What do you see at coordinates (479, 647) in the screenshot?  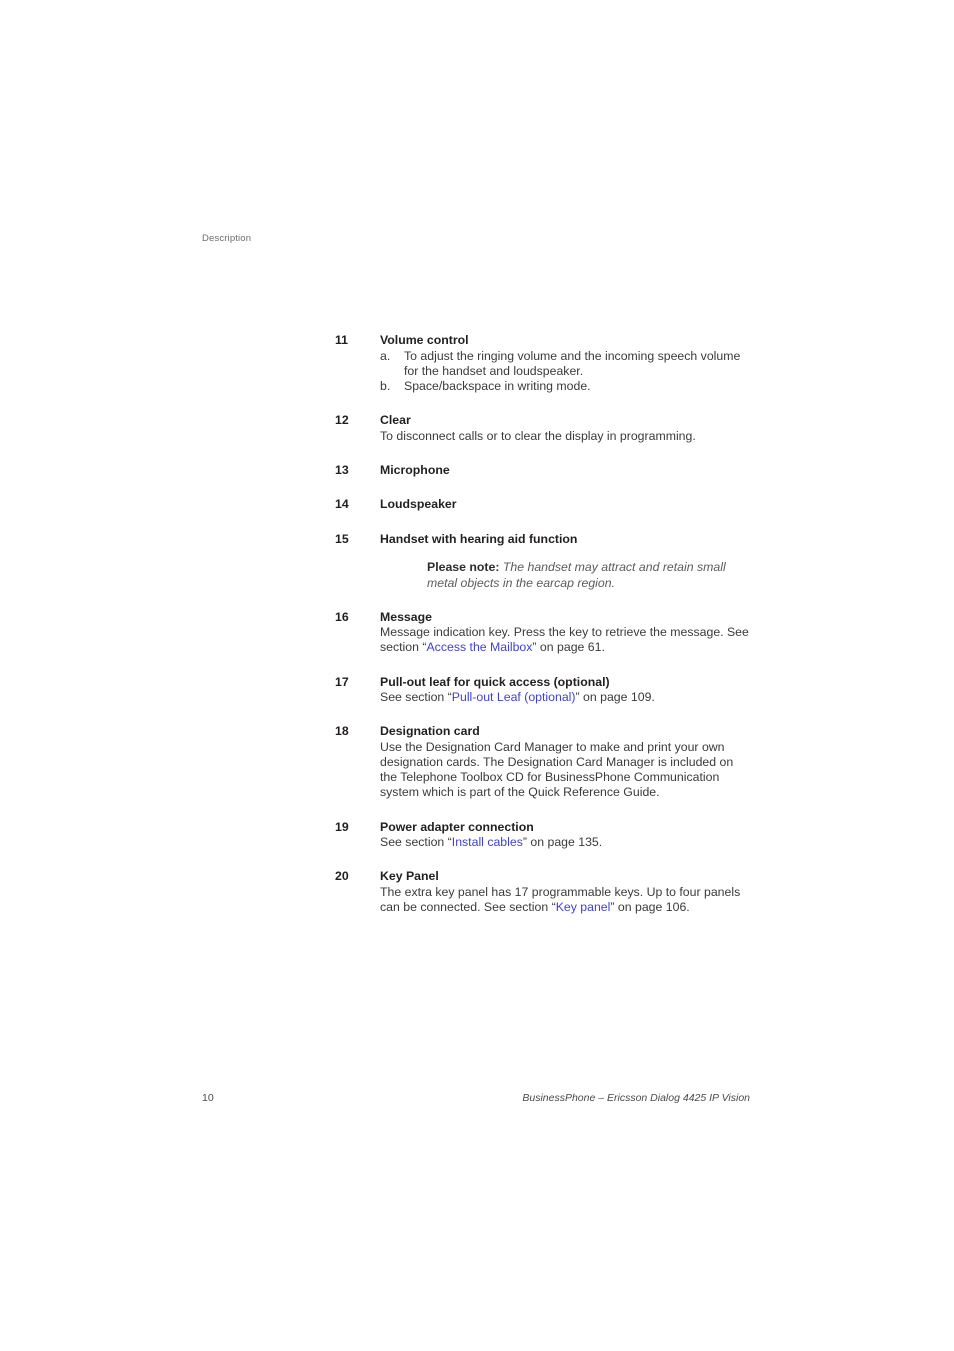 I see `cross-reference-link: Access the Mailbox` at bounding box center [479, 647].